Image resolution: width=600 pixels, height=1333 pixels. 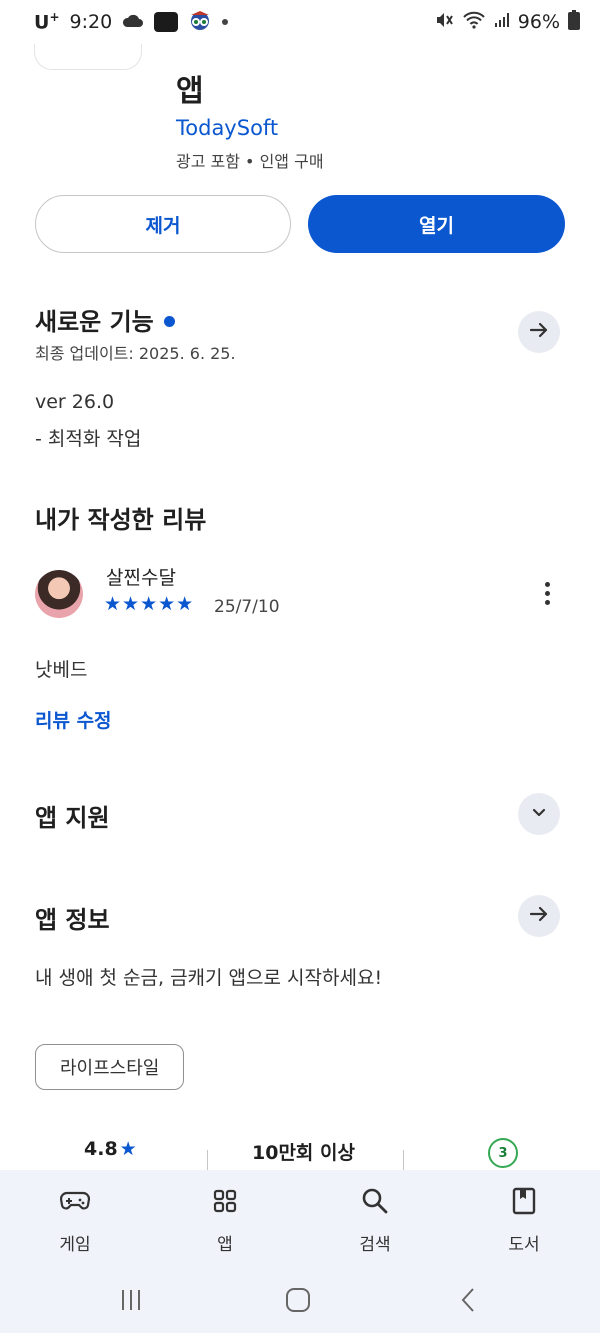 What do you see at coordinates (375, 1201) in the screenshot?
I see `search-icon` at bounding box center [375, 1201].